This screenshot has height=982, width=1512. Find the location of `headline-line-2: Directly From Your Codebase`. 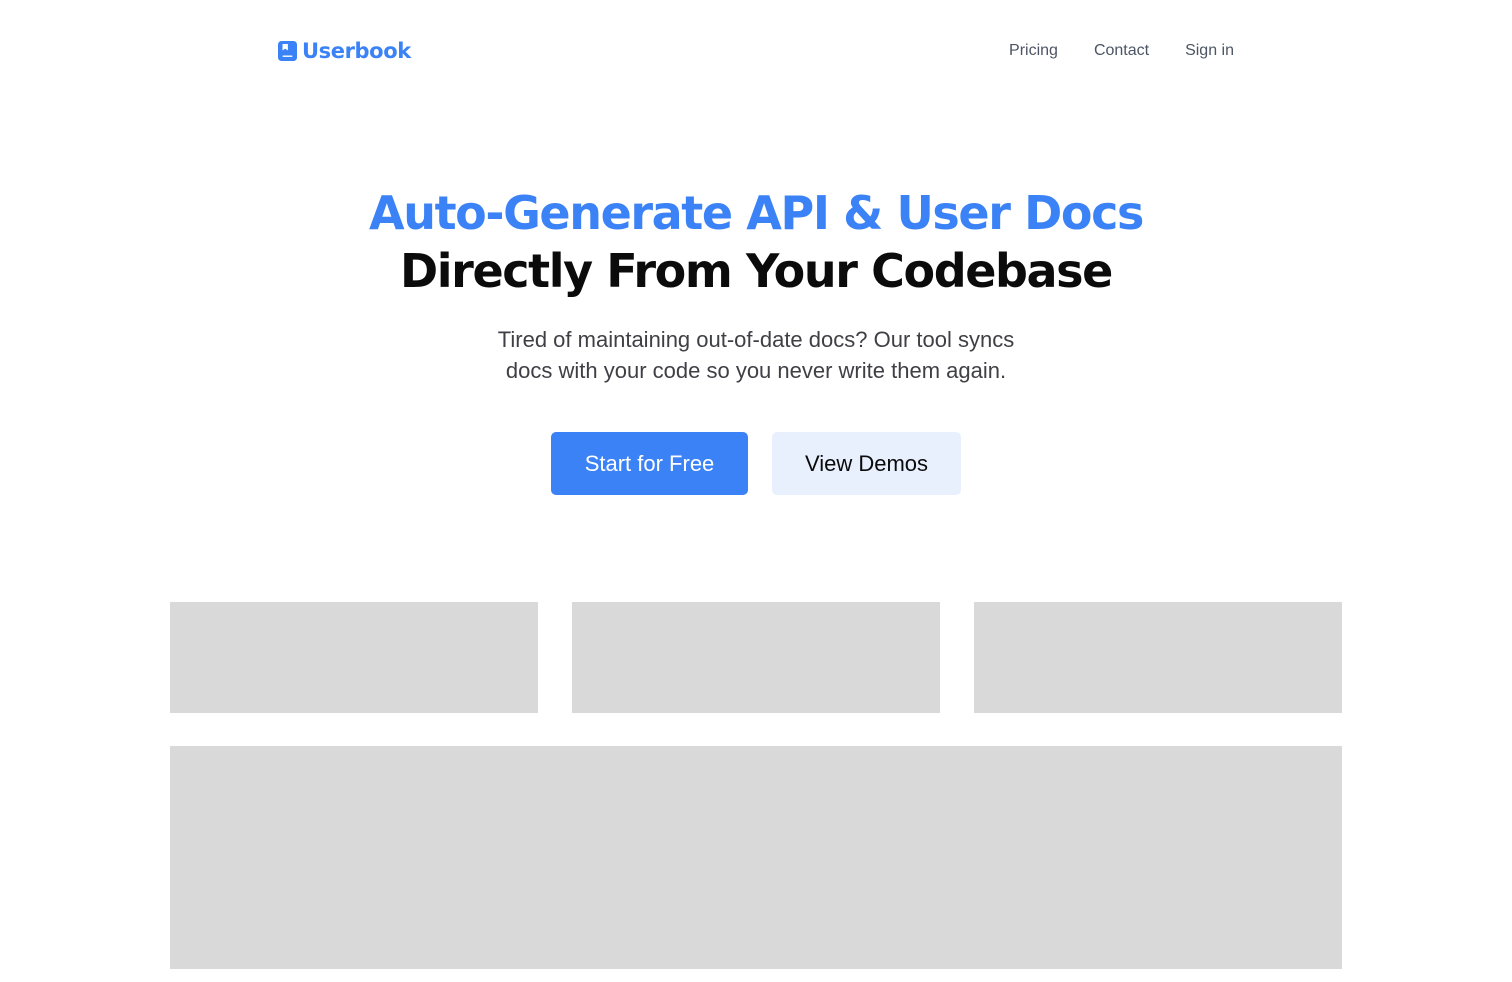

headline-line-2: Directly From Your Codebase is located at coordinates (756, 271).